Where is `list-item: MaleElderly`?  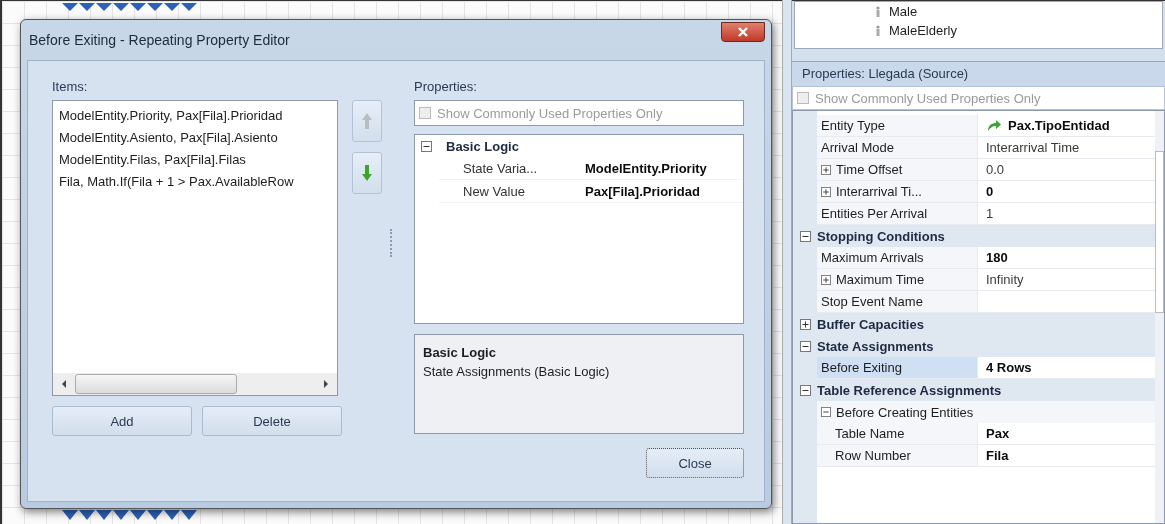
list-item: MaleElderly is located at coordinates (923, 30).